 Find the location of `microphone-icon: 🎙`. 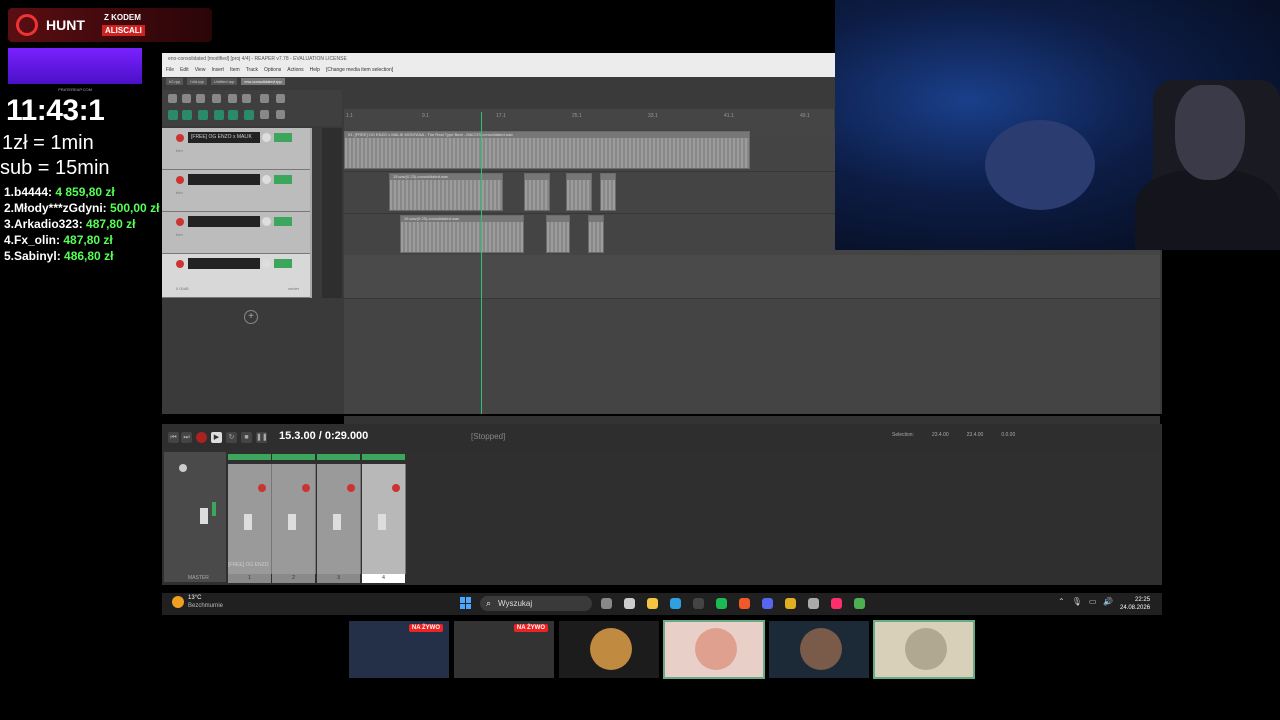

microphone-icon: 🎙 is located at coordinates (1077, 601).